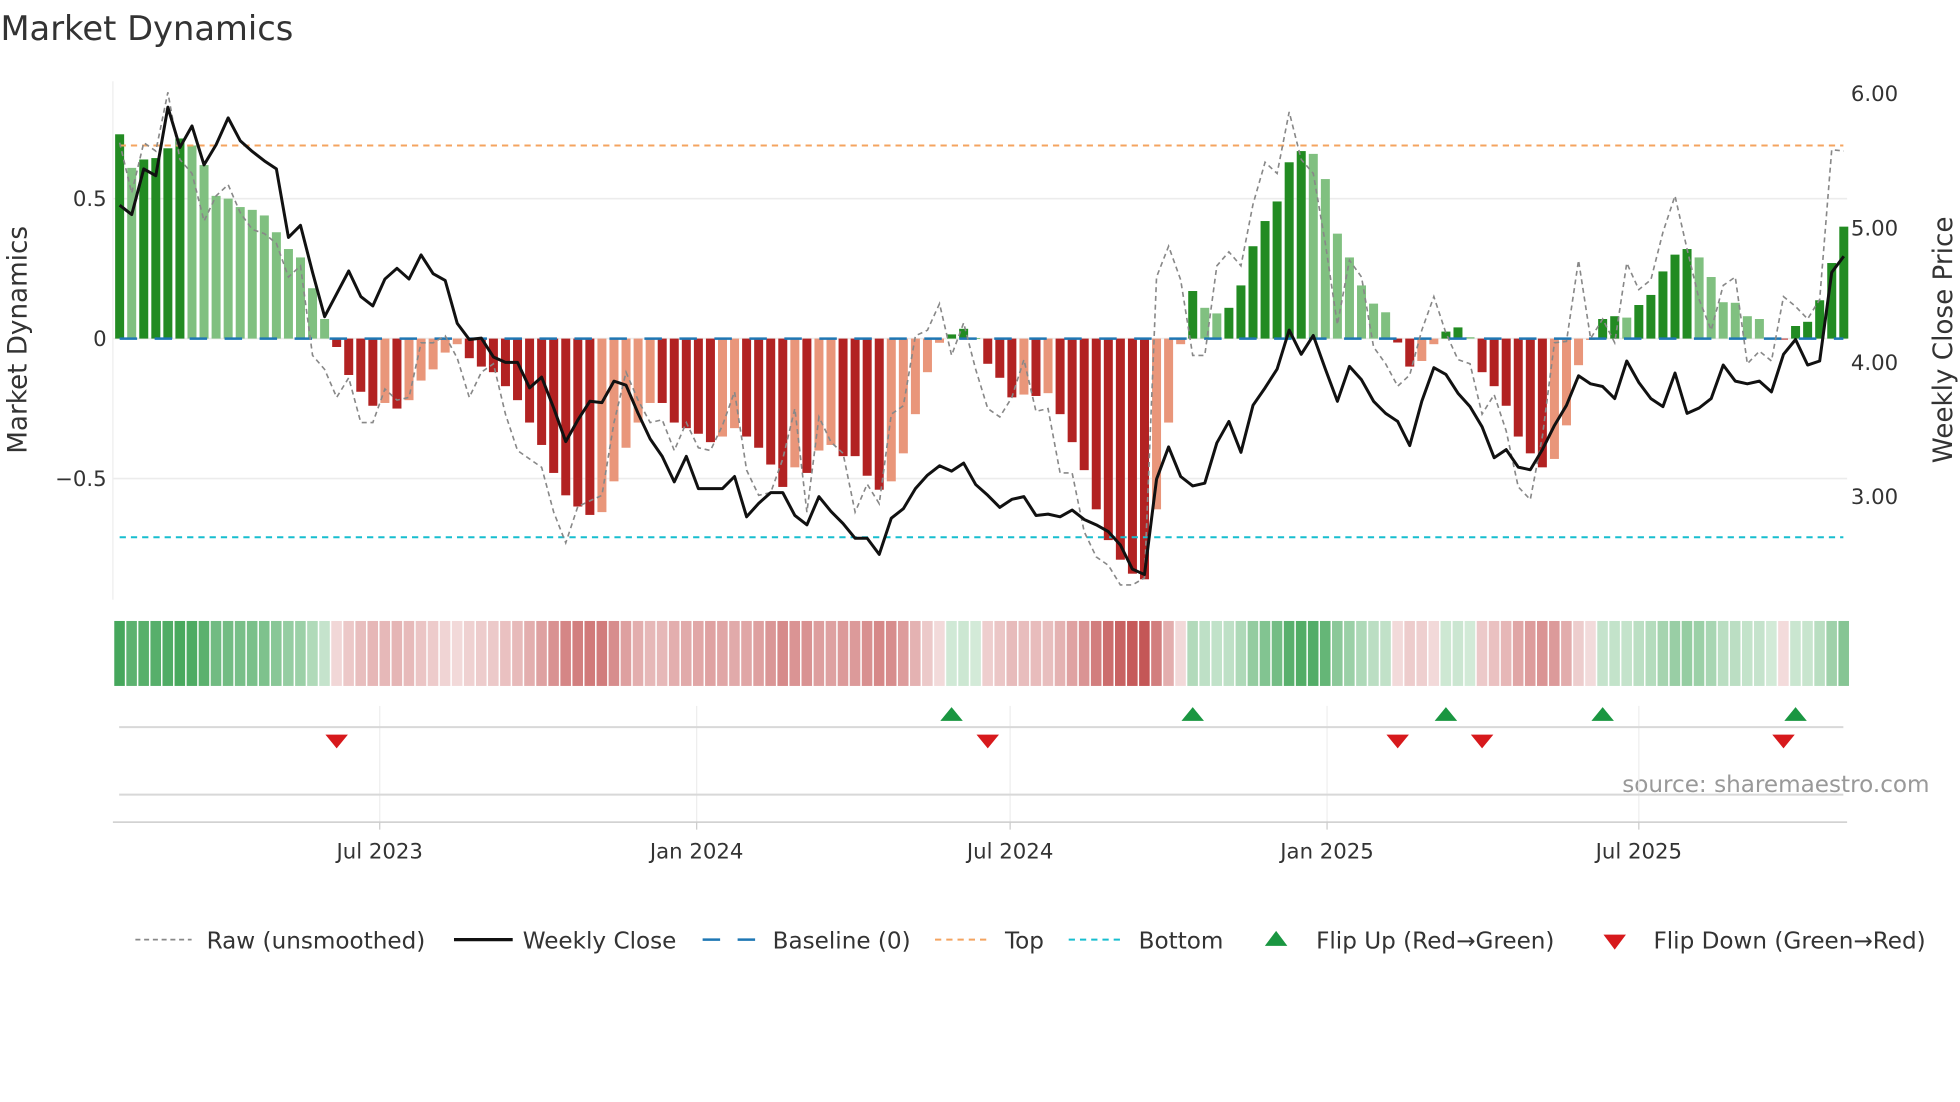 The image size is (1960, 1102). I want to click on legend-label-top: Top, so click(1024, 941).